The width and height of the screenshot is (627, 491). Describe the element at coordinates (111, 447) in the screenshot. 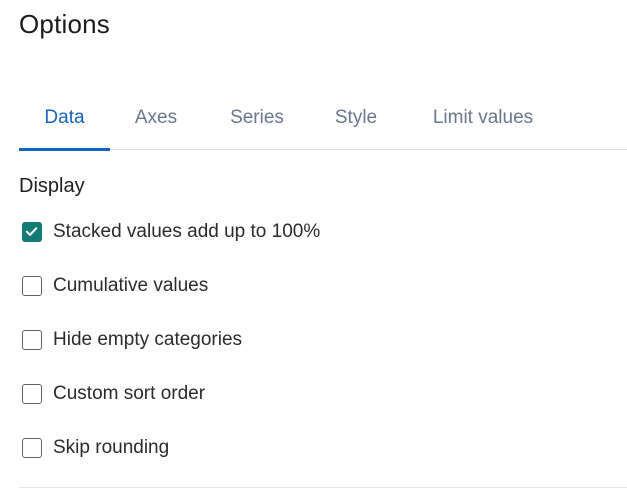

I see `option-label: Skip rounding` at that location.